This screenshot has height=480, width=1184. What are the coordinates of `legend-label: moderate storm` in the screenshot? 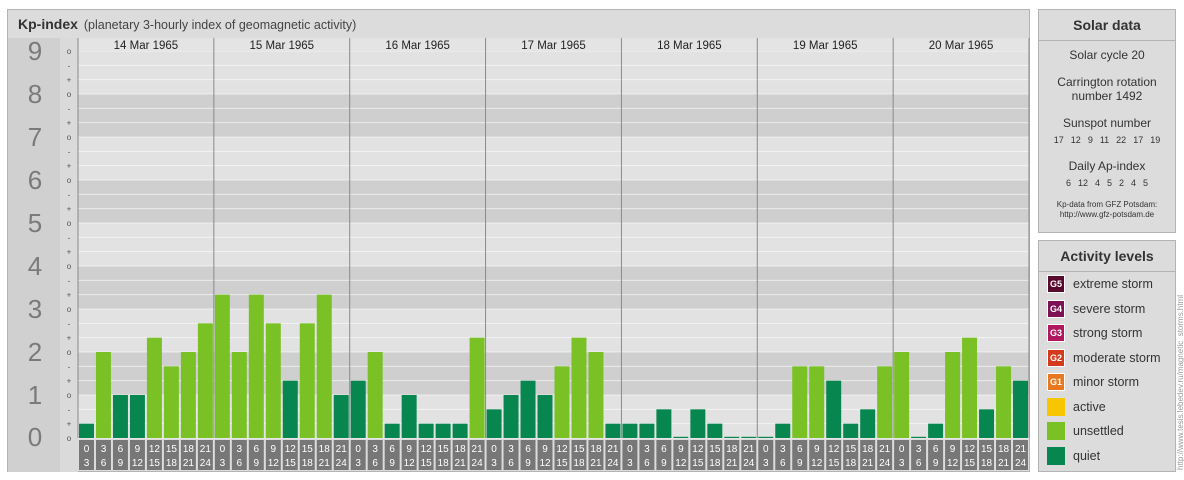 It's located at (1117, 357).